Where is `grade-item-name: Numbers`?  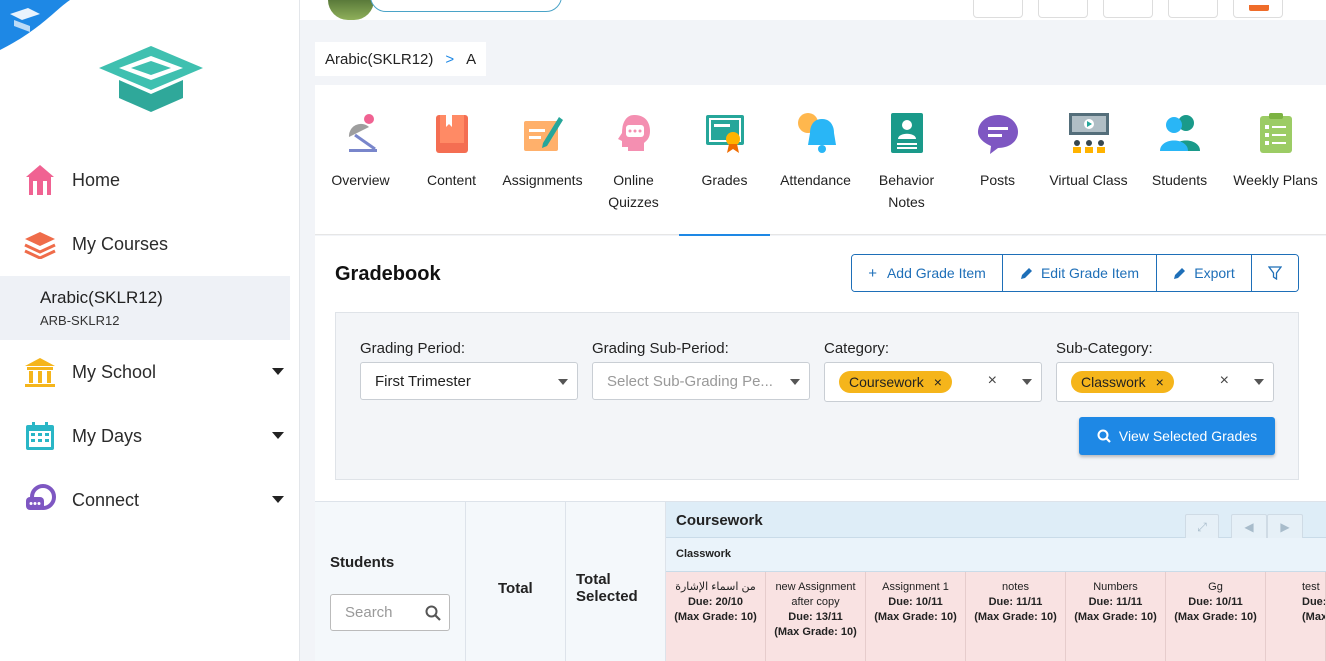
grade-item-name: Numbers is located at coordinates (1115, 587).